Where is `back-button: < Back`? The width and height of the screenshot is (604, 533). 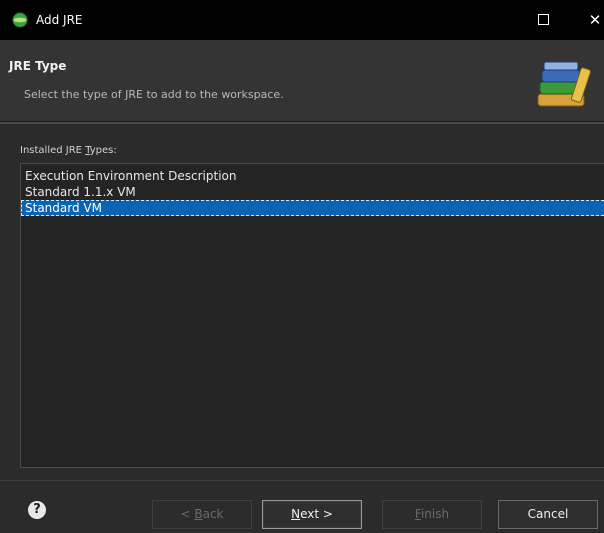 back-button: < Back is located at coordinates (202, 514).